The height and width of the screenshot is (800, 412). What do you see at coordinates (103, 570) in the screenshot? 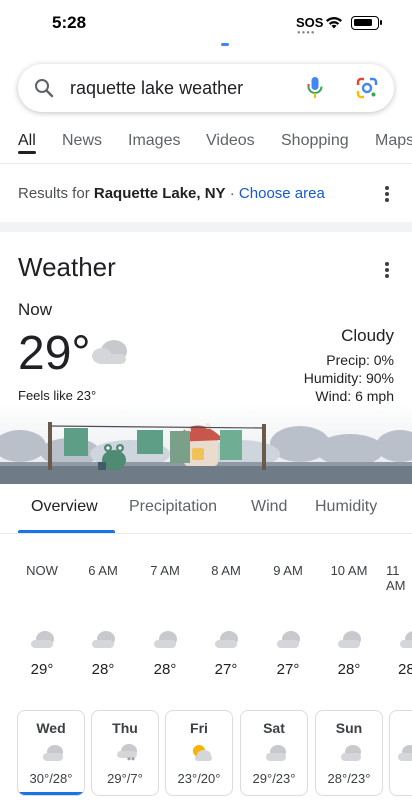
I see `hour-label: 6 AM` at bounding box center [103, 570].